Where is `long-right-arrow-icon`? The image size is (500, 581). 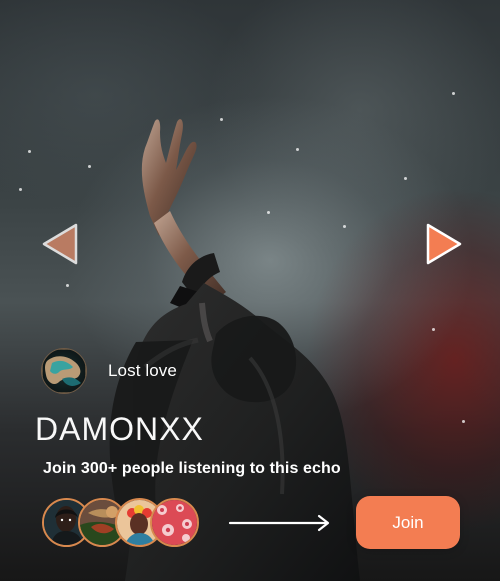
long-right-arrow-icon is located at coordinates (281, 523).